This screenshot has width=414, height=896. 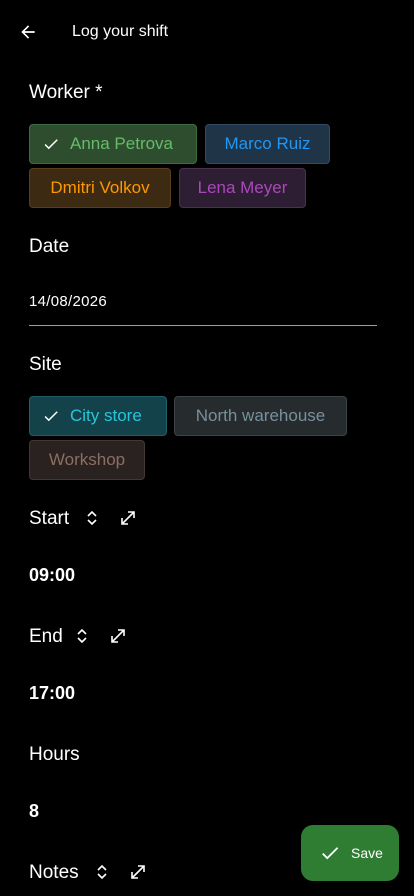 I want to click on back-button, so click(x=28, y=32).